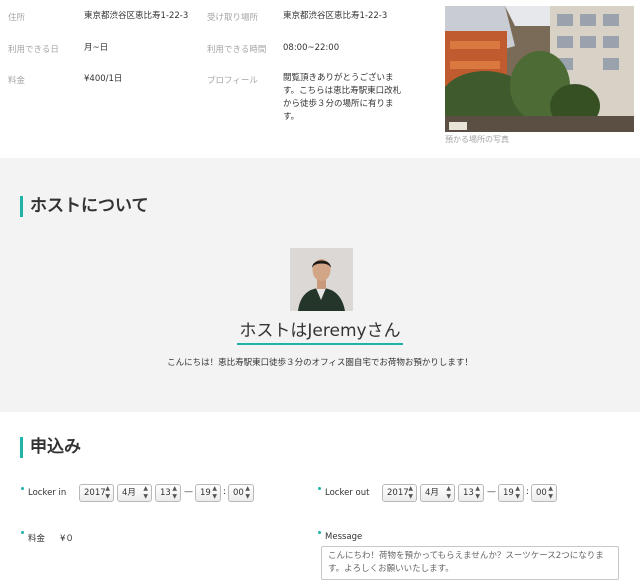 Image resolution: width=640 pixels, height=582 pixels. I want to click on hours-value: 08:00~22:00, so click(311, 48).